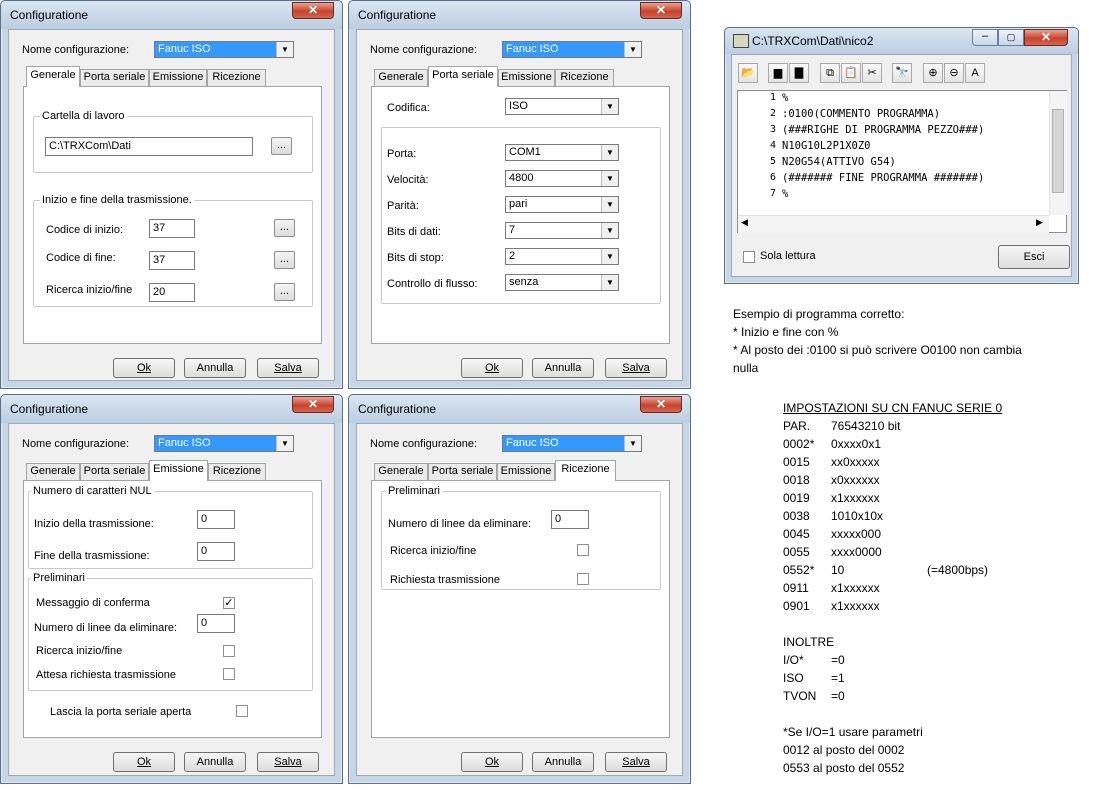 The height and width of the screenshot is (790, 1094). Describe the element at coordinates (872, 73) in the screenshot. I see `cut-icon: ✂` at that location.